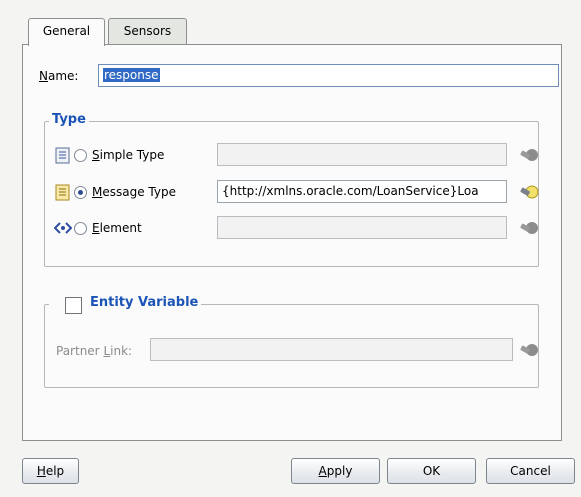 This screenshot has width=581, height=497. What do you see at coordinates (73, 305) in the screenshot?
I see `entity-variable-checkbox` at bounding box center [73, 305].